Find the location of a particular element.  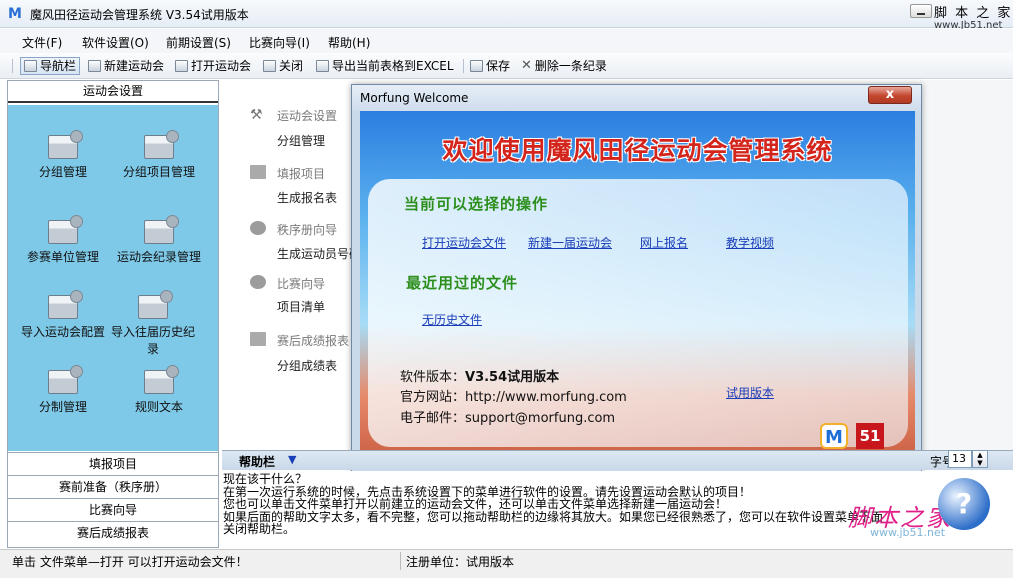

left-panel-header: 运动会设置 is located at coordinates (113, 92).